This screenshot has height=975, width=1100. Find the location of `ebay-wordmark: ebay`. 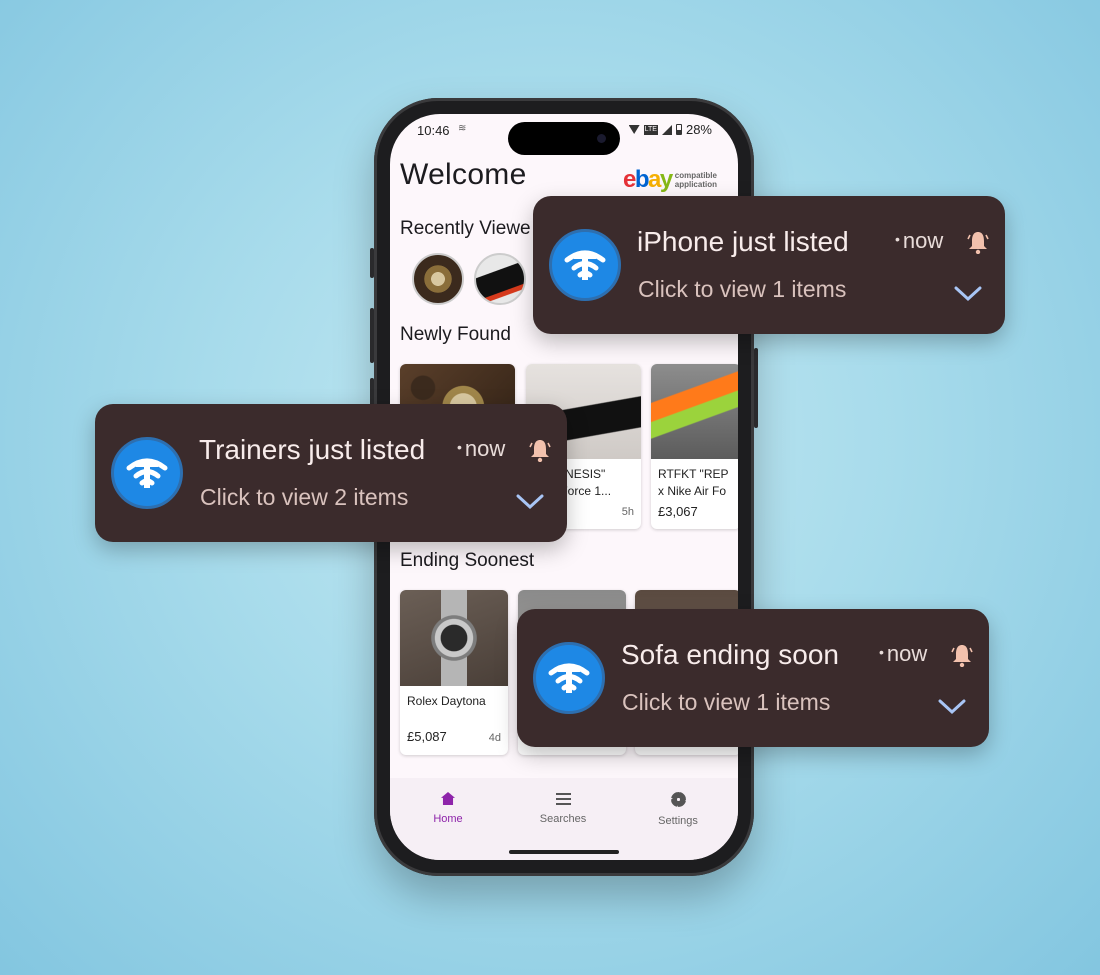

ebay-wordmark: ebay is located at coordinates (648, 180).